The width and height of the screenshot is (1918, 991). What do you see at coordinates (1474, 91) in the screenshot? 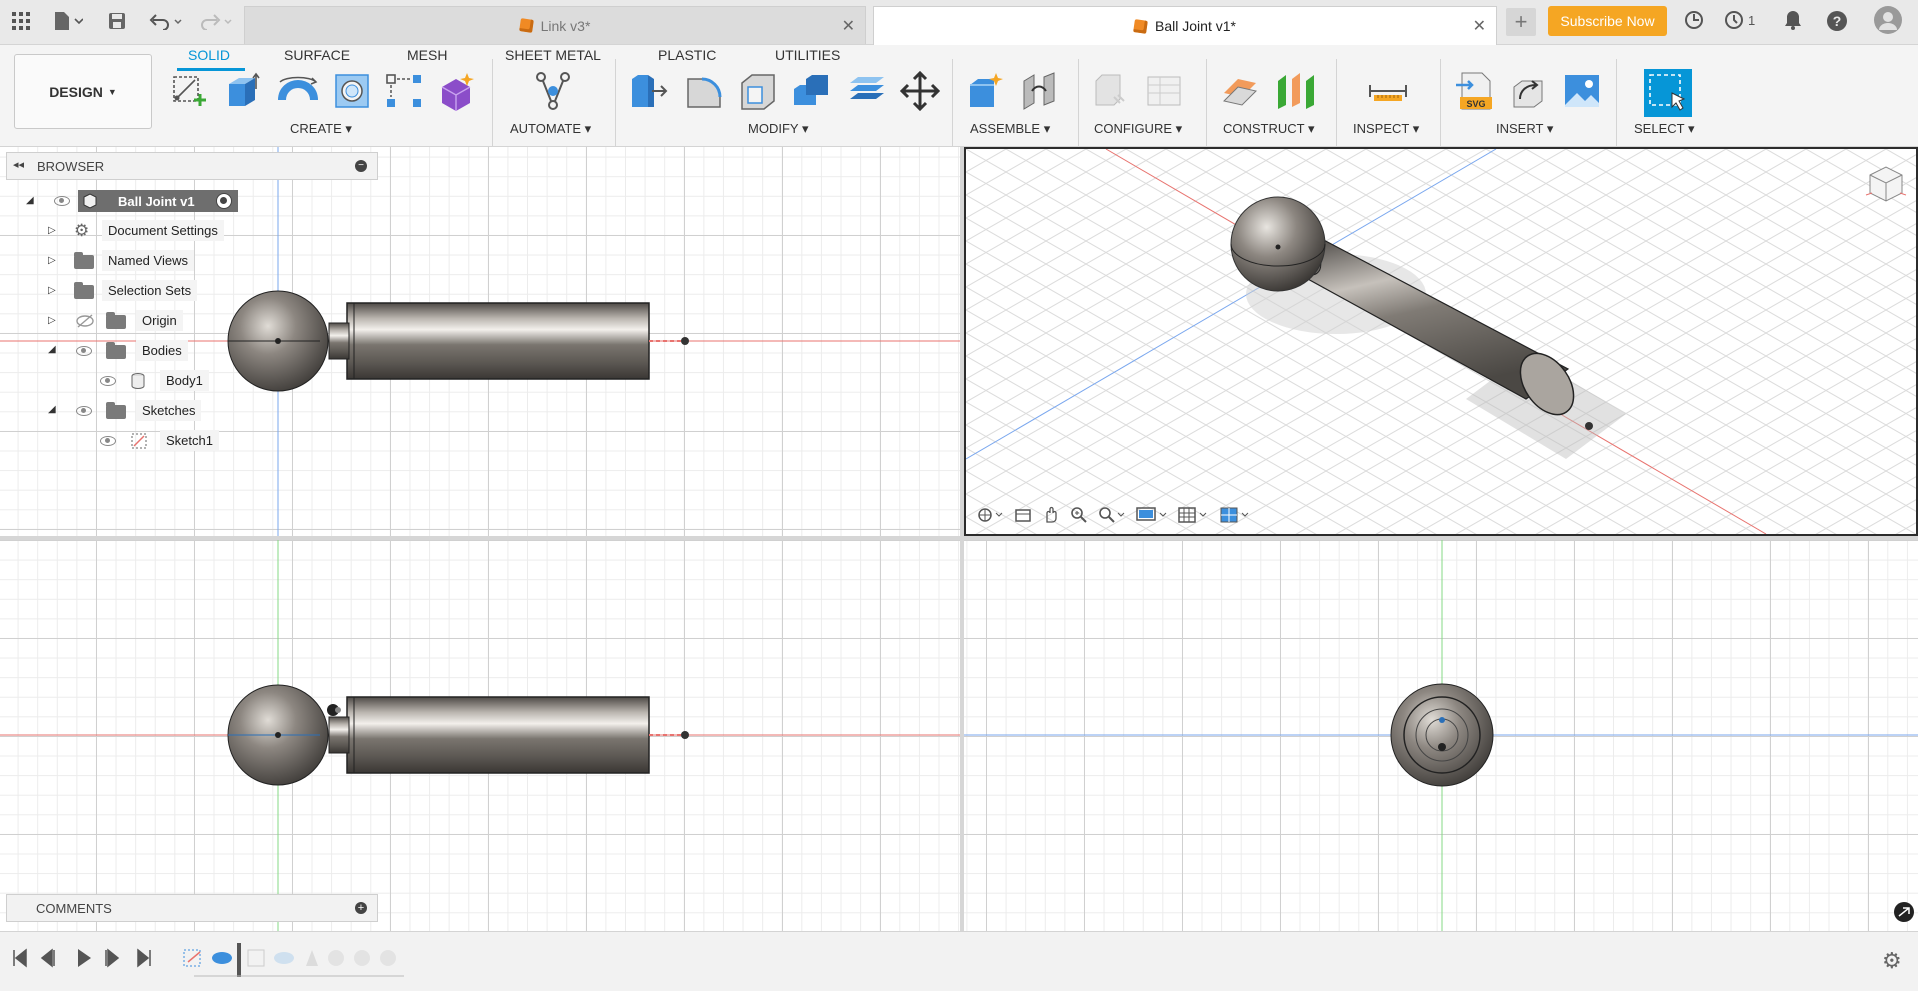
I see `insert-svg-icon: SVG` at bounding box center [1474, 91].